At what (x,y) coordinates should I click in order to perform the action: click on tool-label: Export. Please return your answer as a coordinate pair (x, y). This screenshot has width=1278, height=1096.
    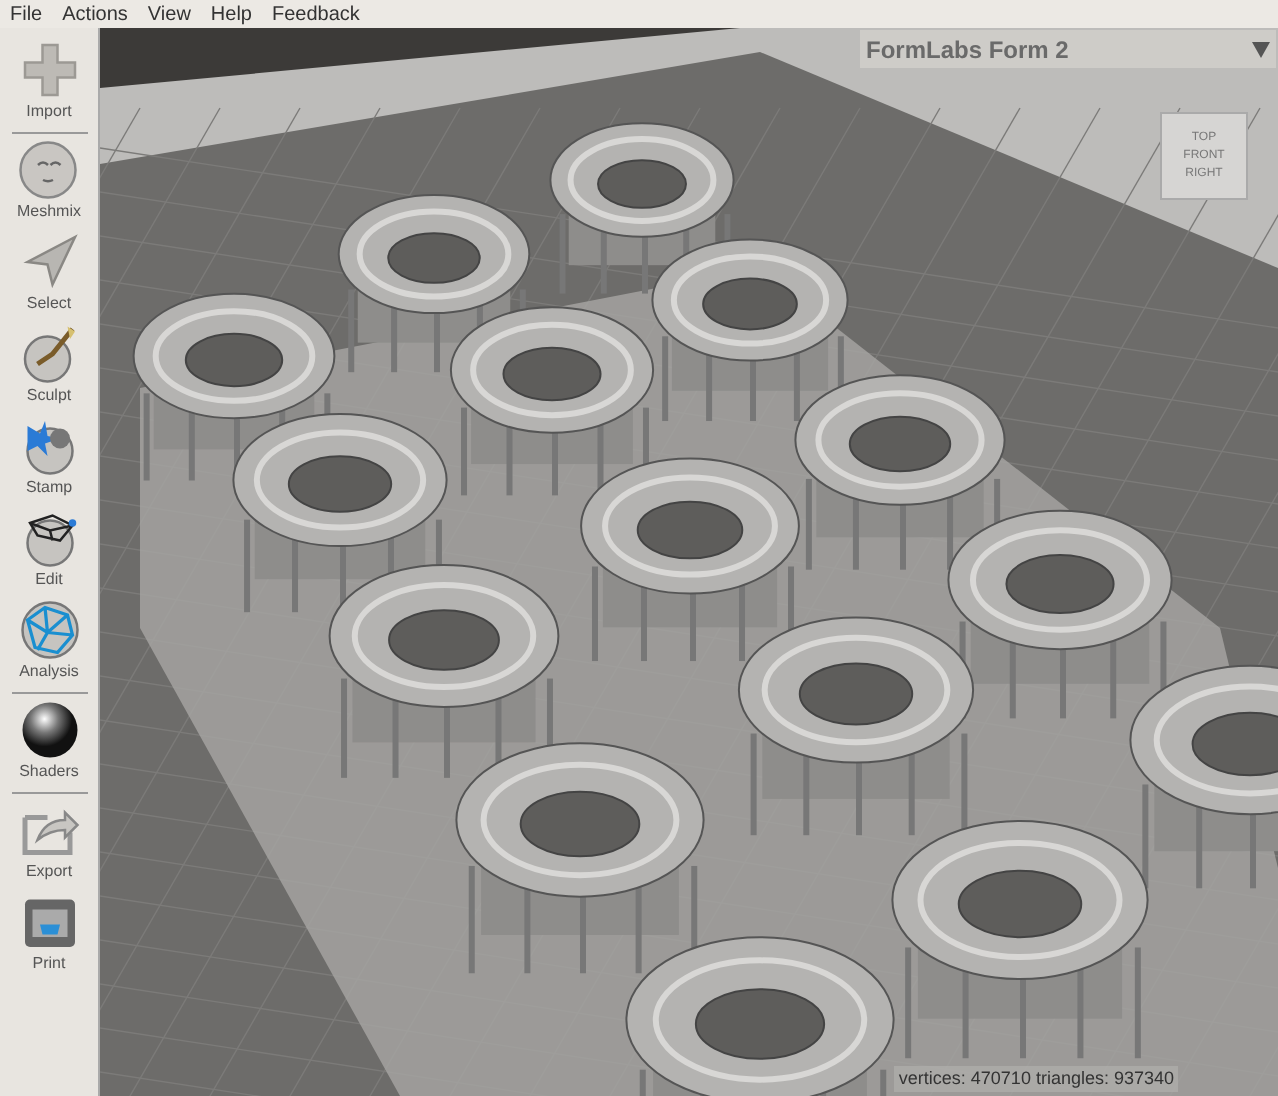
    Looking at the image, I should click on (49, 872).